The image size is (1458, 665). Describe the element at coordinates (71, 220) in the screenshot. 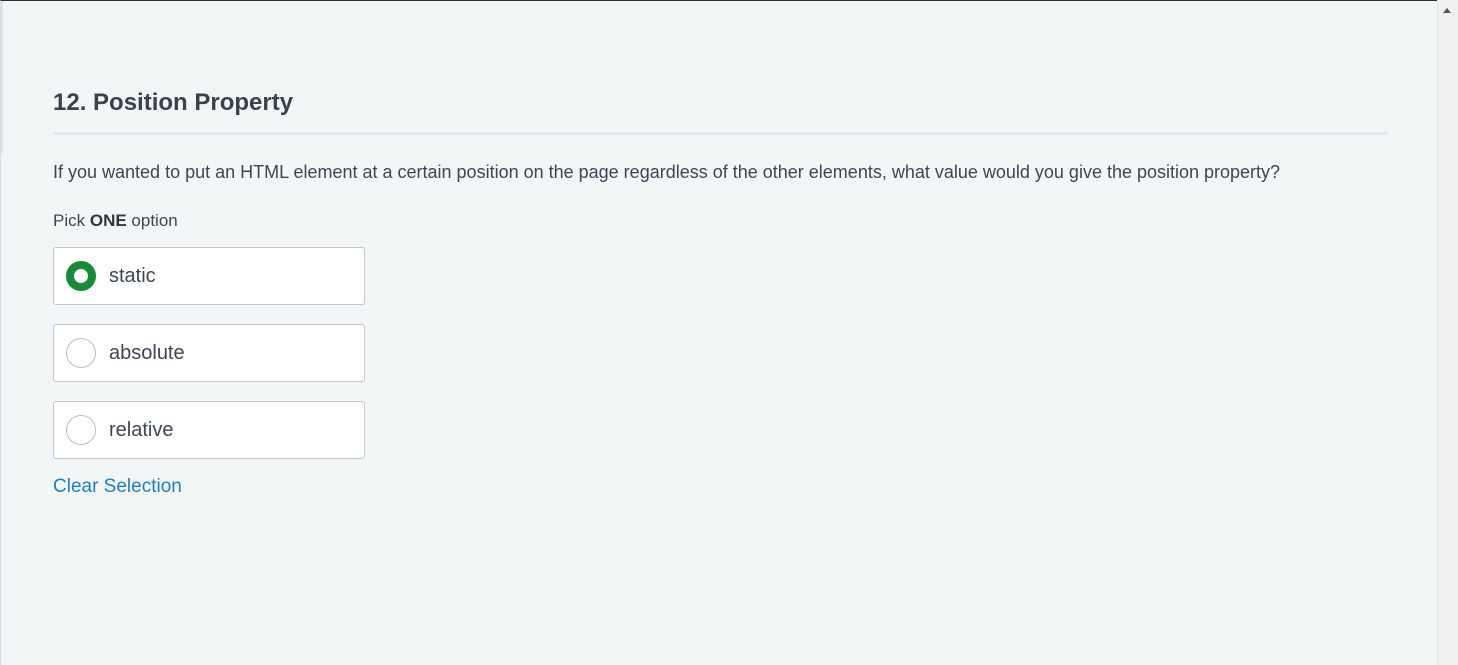

I see `instruction-prefix: Pick` at that location.